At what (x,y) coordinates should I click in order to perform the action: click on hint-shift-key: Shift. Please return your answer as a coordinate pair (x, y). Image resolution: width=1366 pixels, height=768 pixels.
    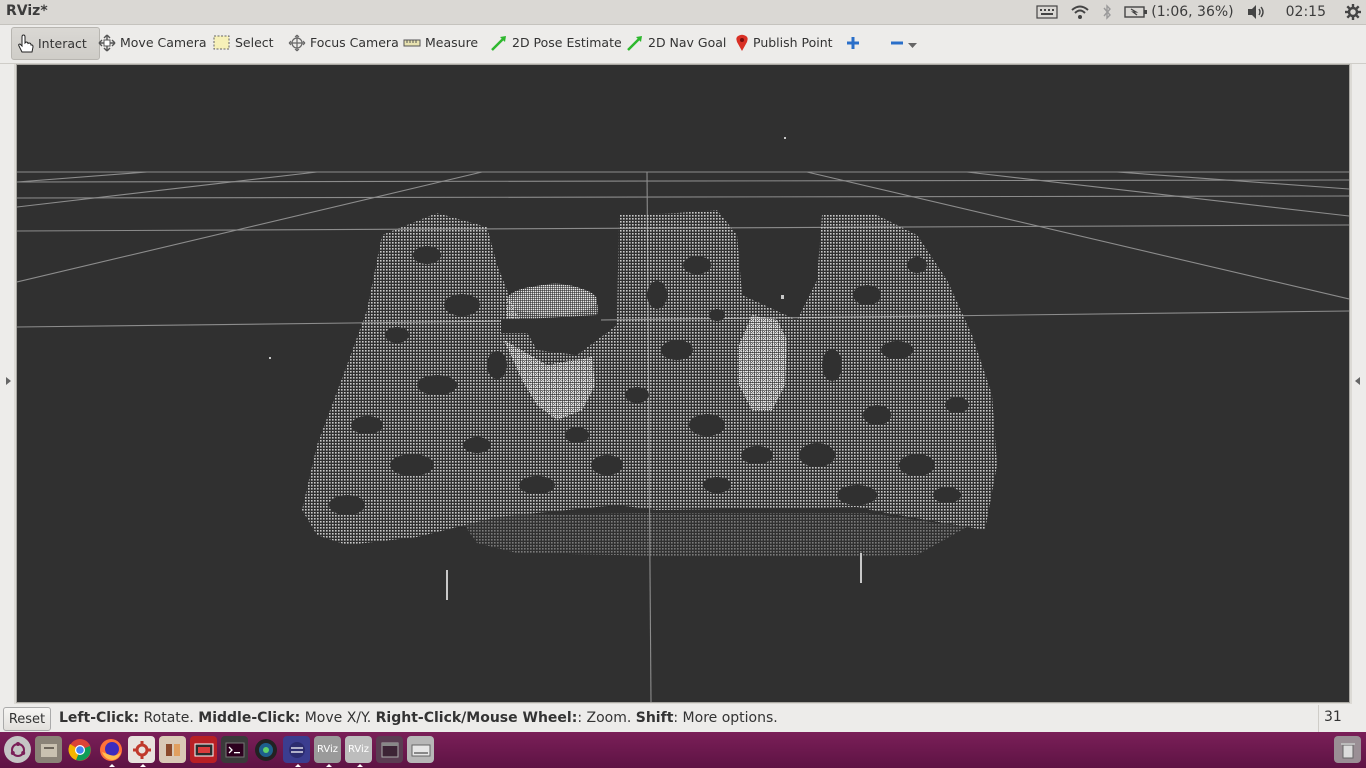
    Looking at the image, I should click on (654, 718).